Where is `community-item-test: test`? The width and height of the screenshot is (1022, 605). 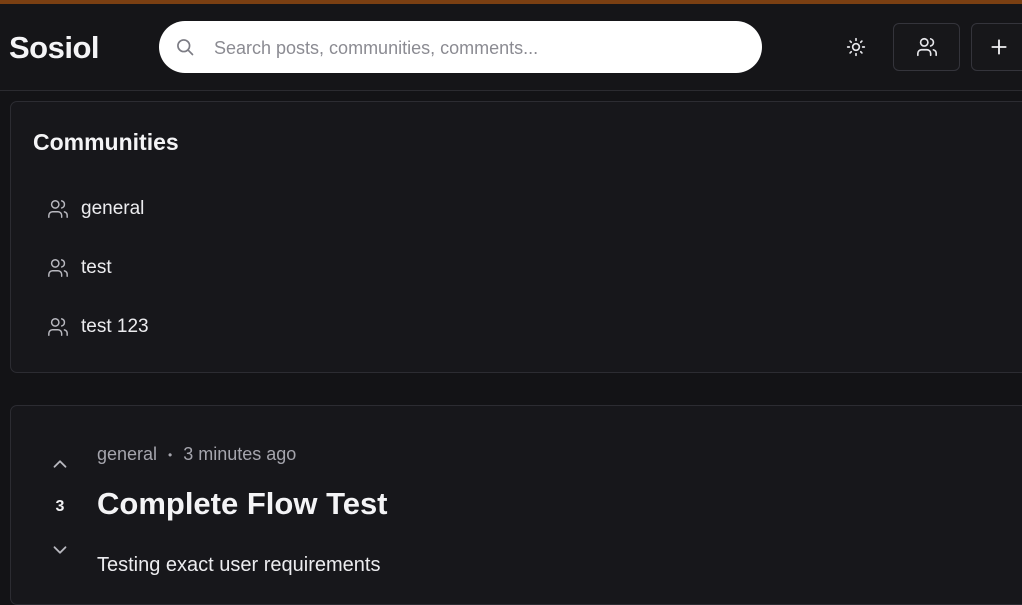 community-item-test: test is located at coordinates (79, 268).